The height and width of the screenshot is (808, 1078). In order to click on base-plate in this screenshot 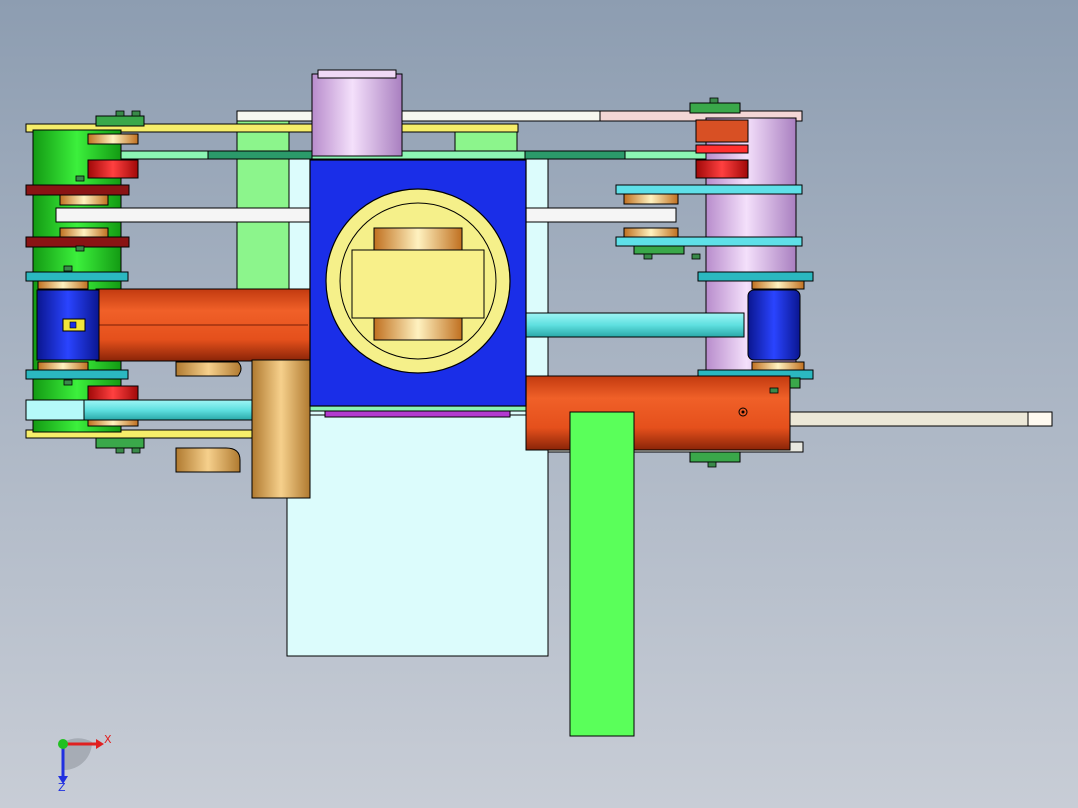, I will do `click(417, 534)`.